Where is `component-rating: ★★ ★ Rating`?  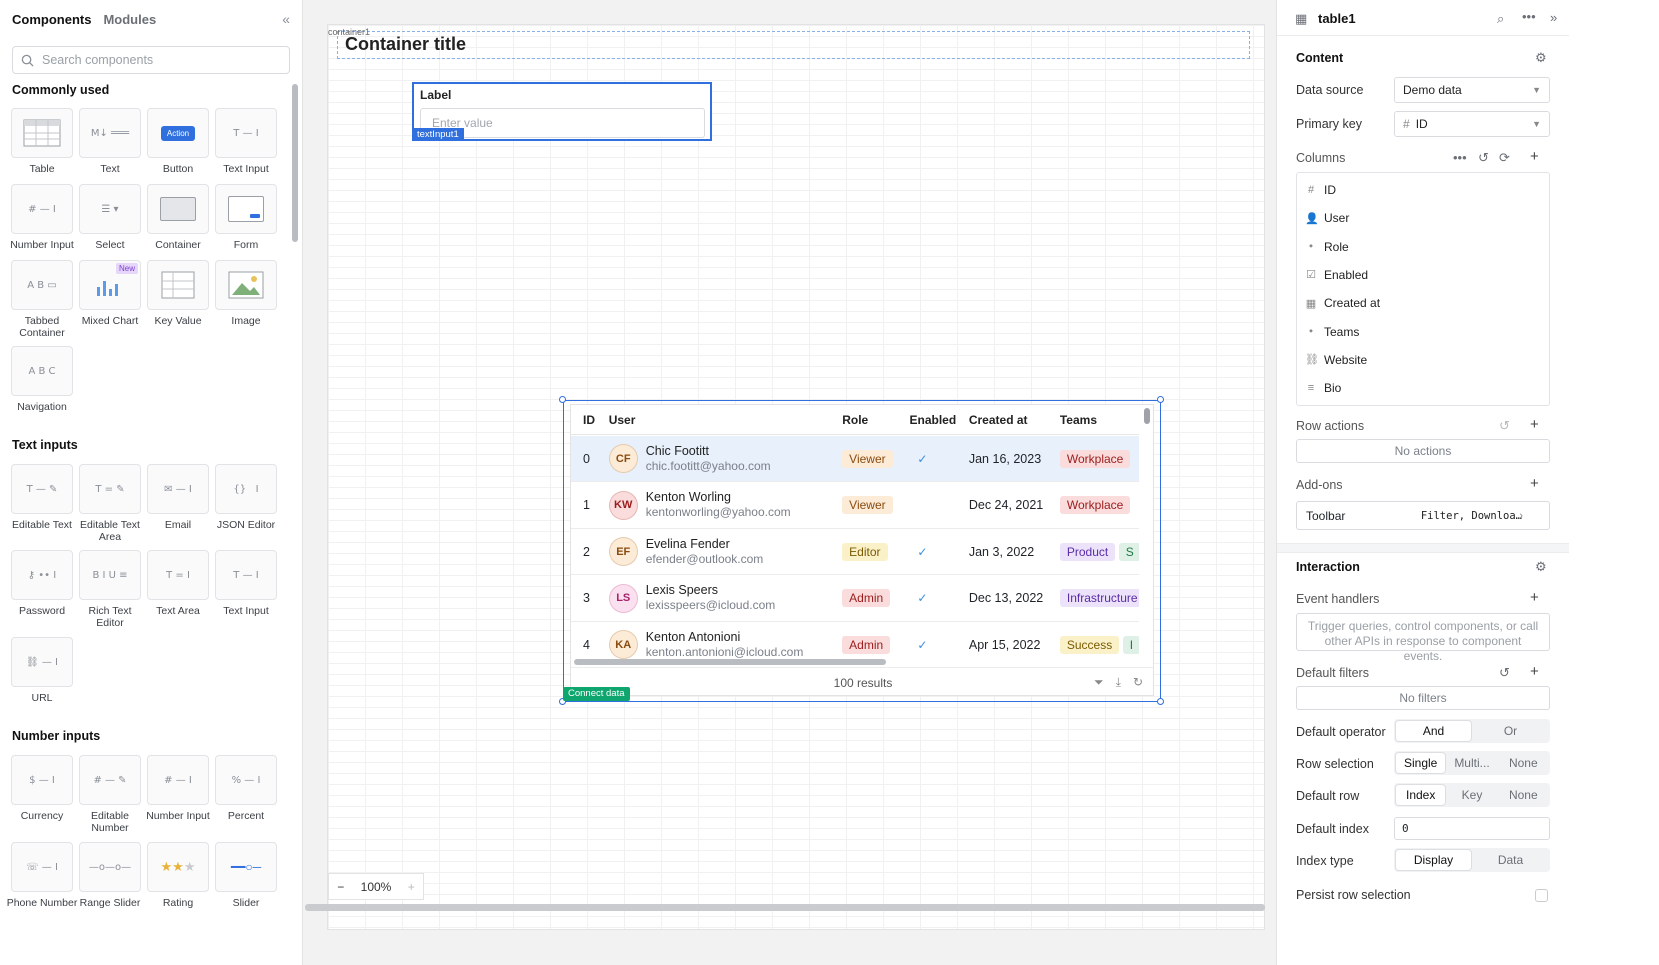
component-rating: ★★ ★ Rating is located at coordinates (178, 875).